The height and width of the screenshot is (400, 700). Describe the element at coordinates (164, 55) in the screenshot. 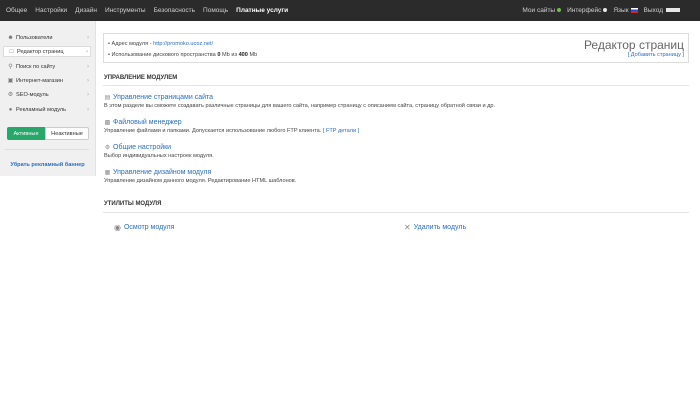

I see `disk-usage-label: Использование дискового пространства` at that location.